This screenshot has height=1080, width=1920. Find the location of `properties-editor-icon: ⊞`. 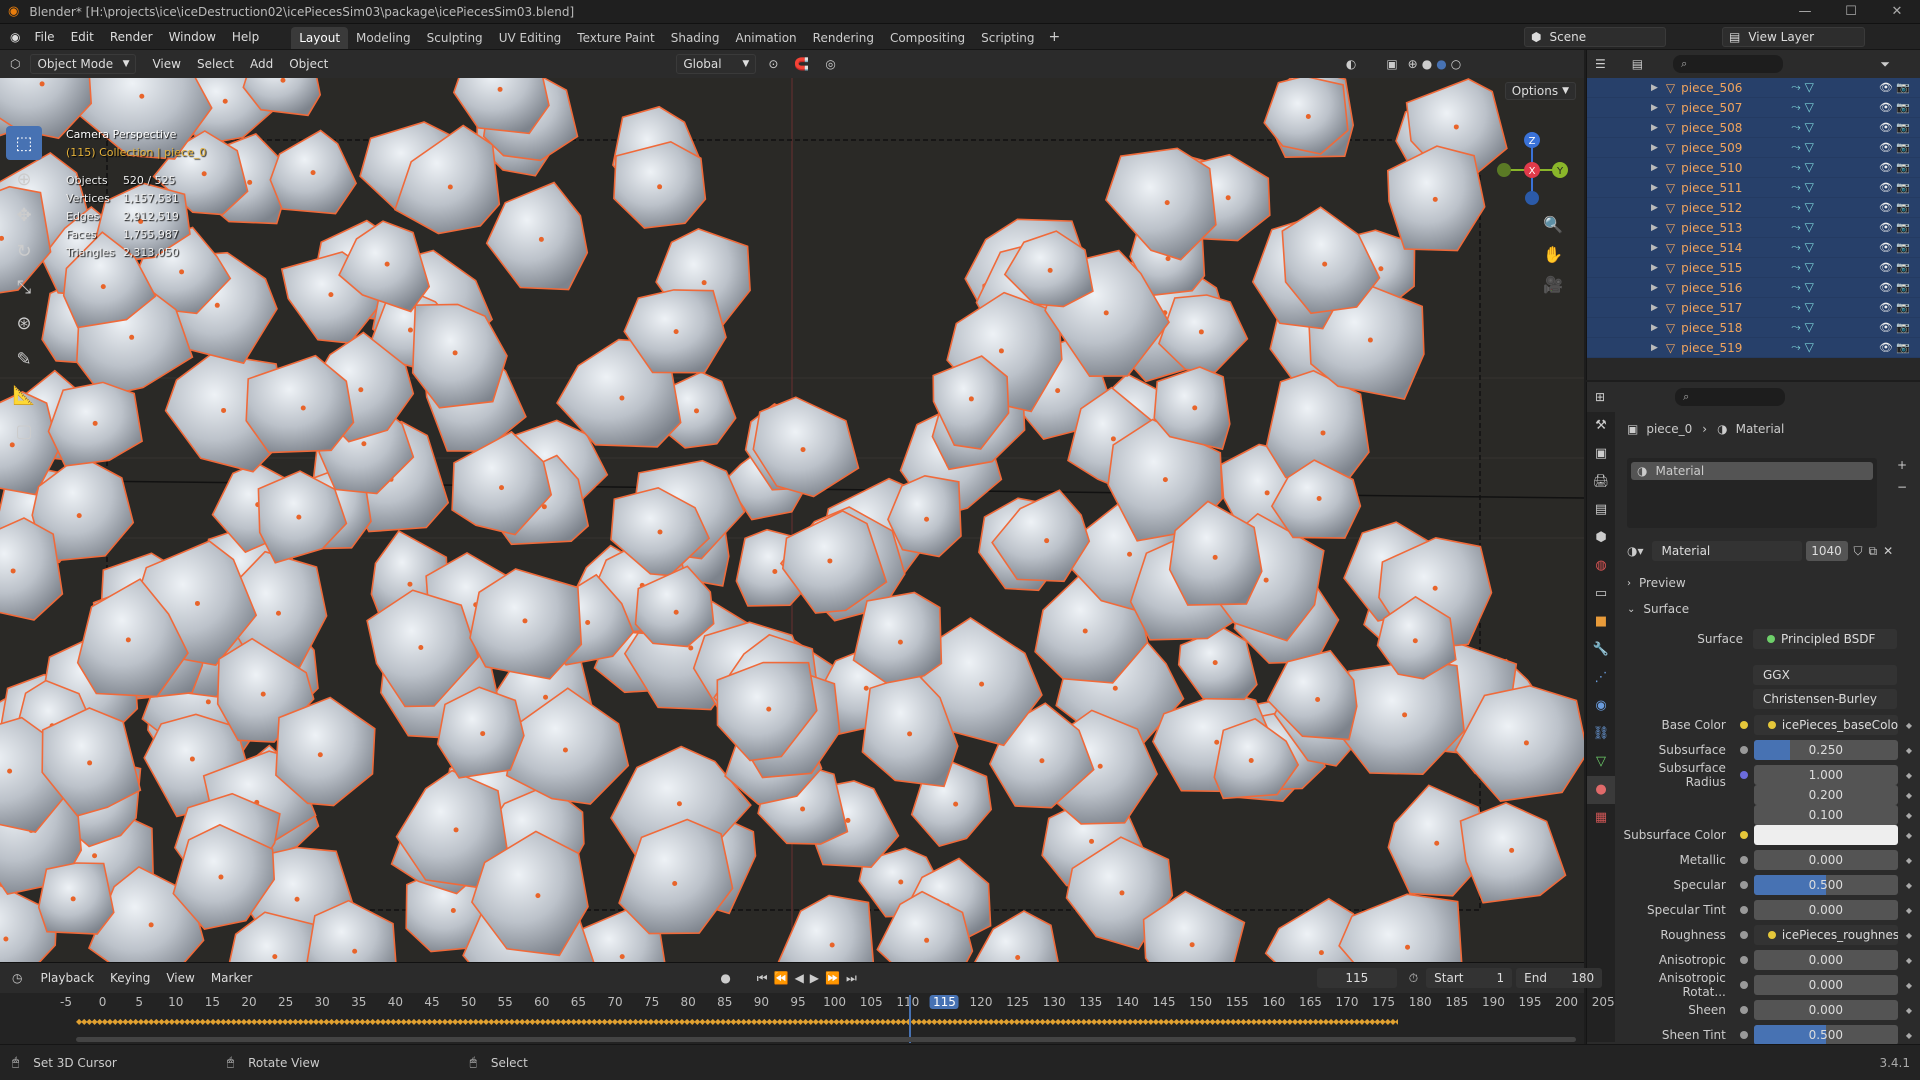

properties-editor-icon: ⊞ is located at coordinates (1600, 397).